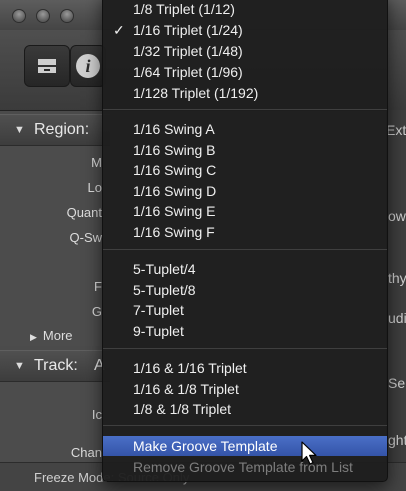 Image resolution: width=406 pixels, height=491 pixels. I want to click on region-section-header: ▼ Region:, so click(55, 130).